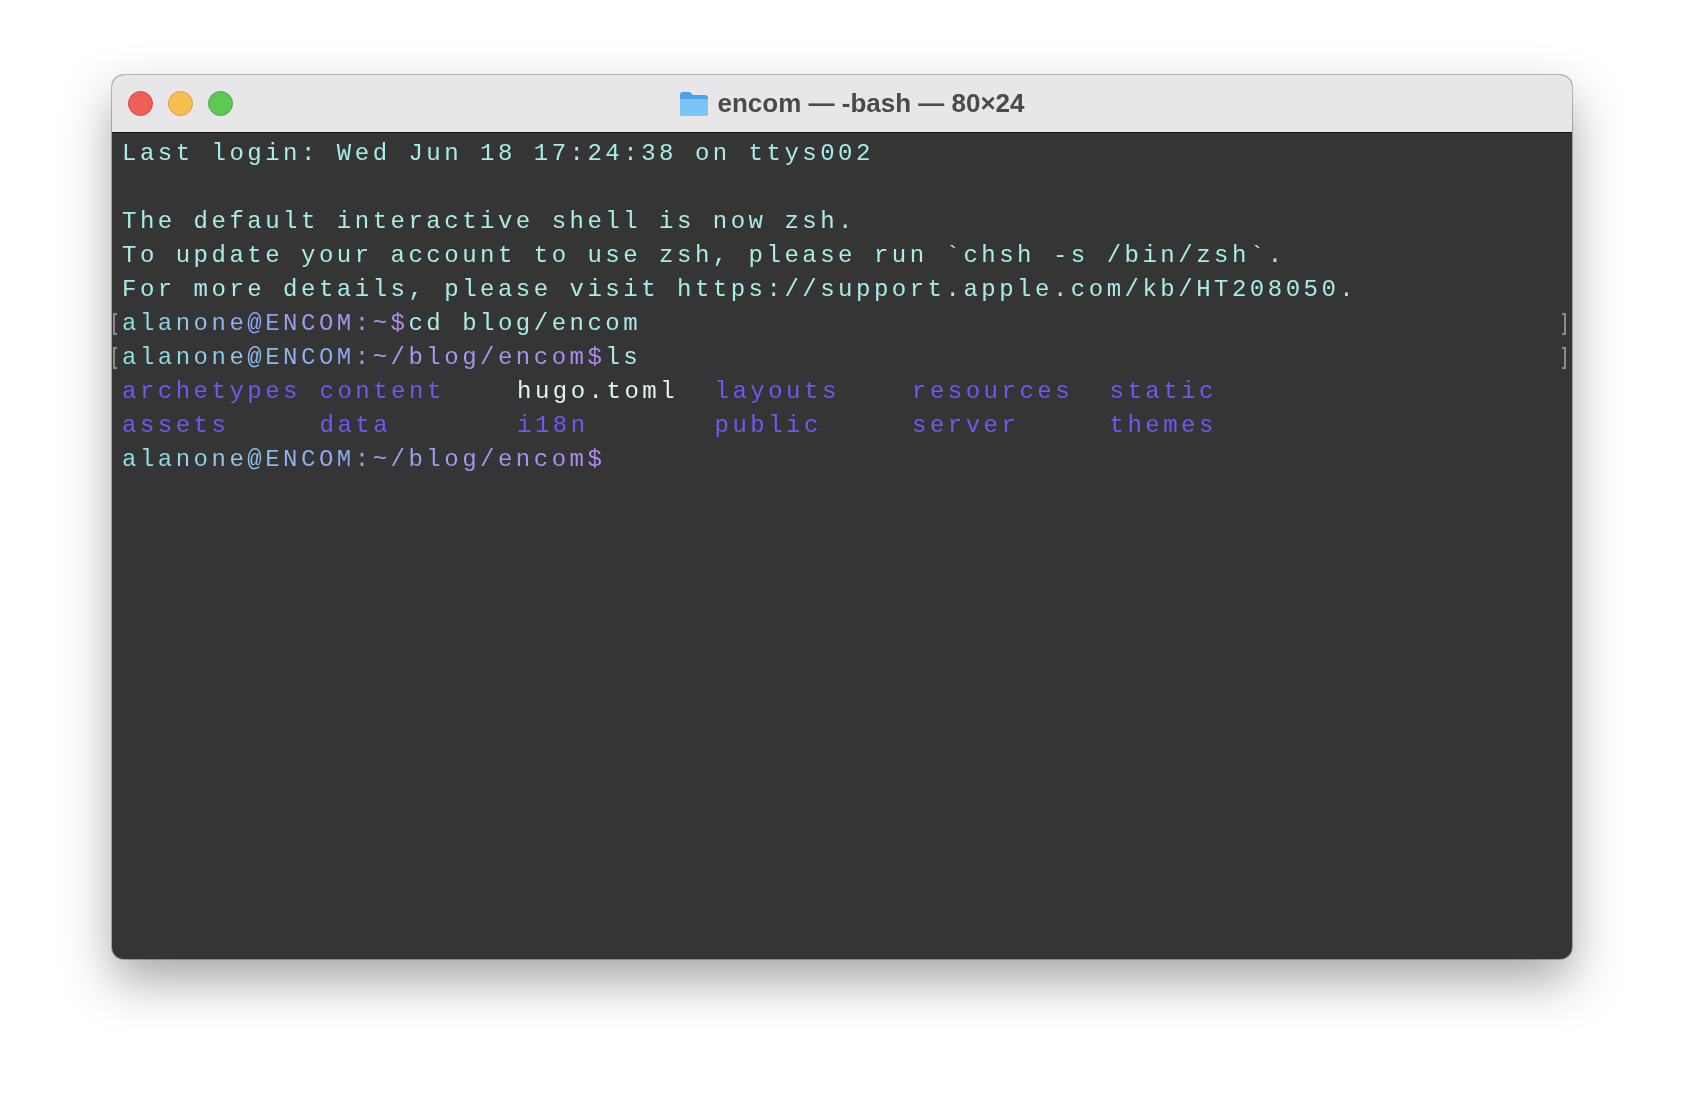 This screenshot has height=1108, width=1684. Describe the element at coordinates (176, 426) in the screenshot. I see `directory-name: assets` at that location.